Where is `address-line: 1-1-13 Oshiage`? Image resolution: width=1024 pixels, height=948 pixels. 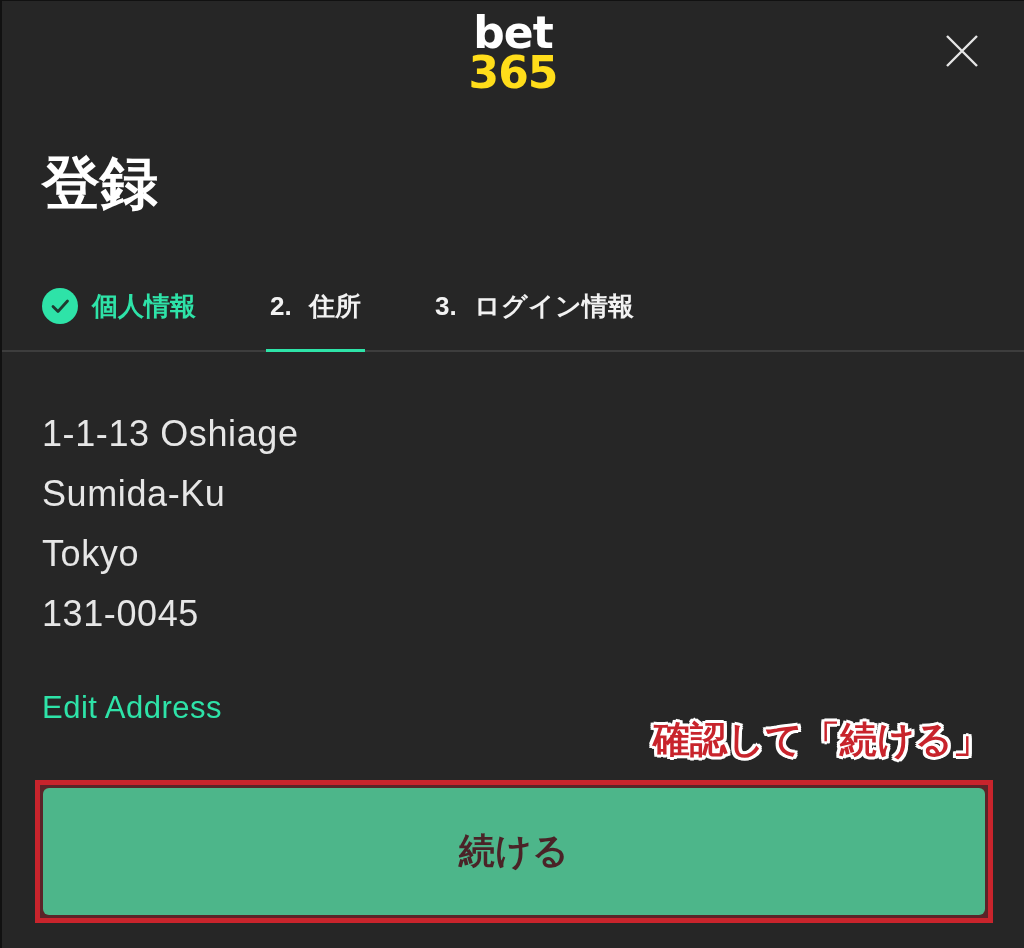 address-line: 1-1-13 Oshiage is located at coordinates (170, 434).